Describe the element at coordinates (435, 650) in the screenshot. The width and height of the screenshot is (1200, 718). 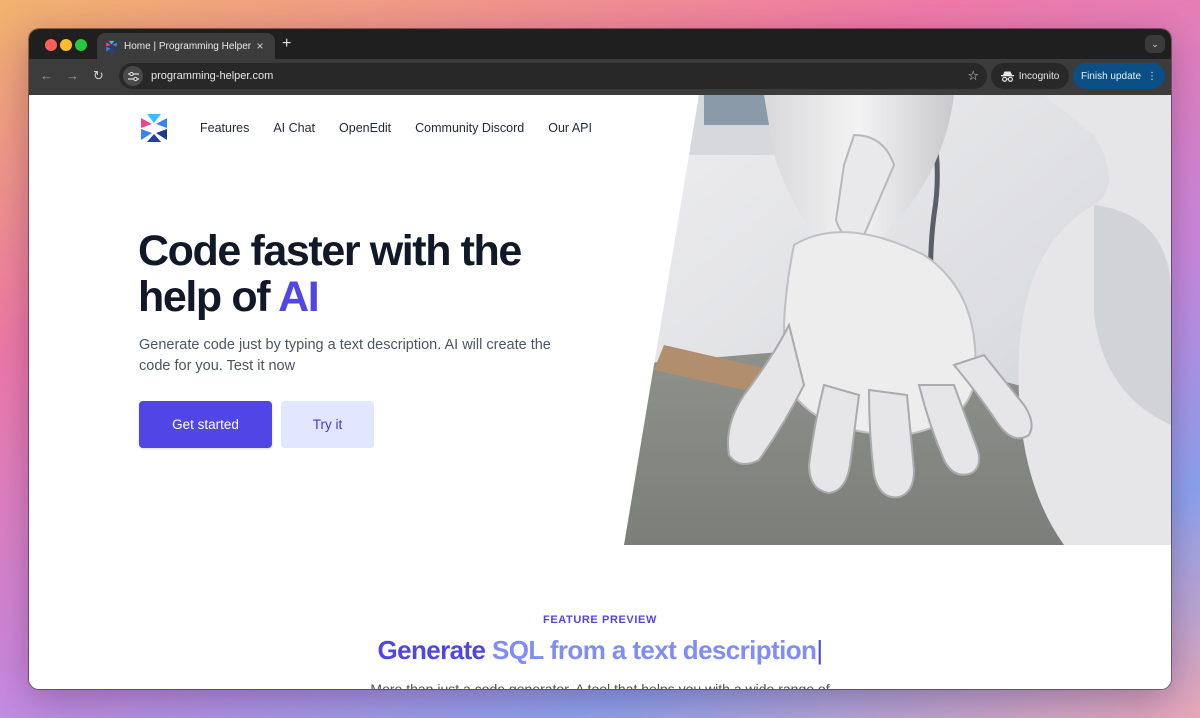
I see `feature-title-dark: Generate` at that location.